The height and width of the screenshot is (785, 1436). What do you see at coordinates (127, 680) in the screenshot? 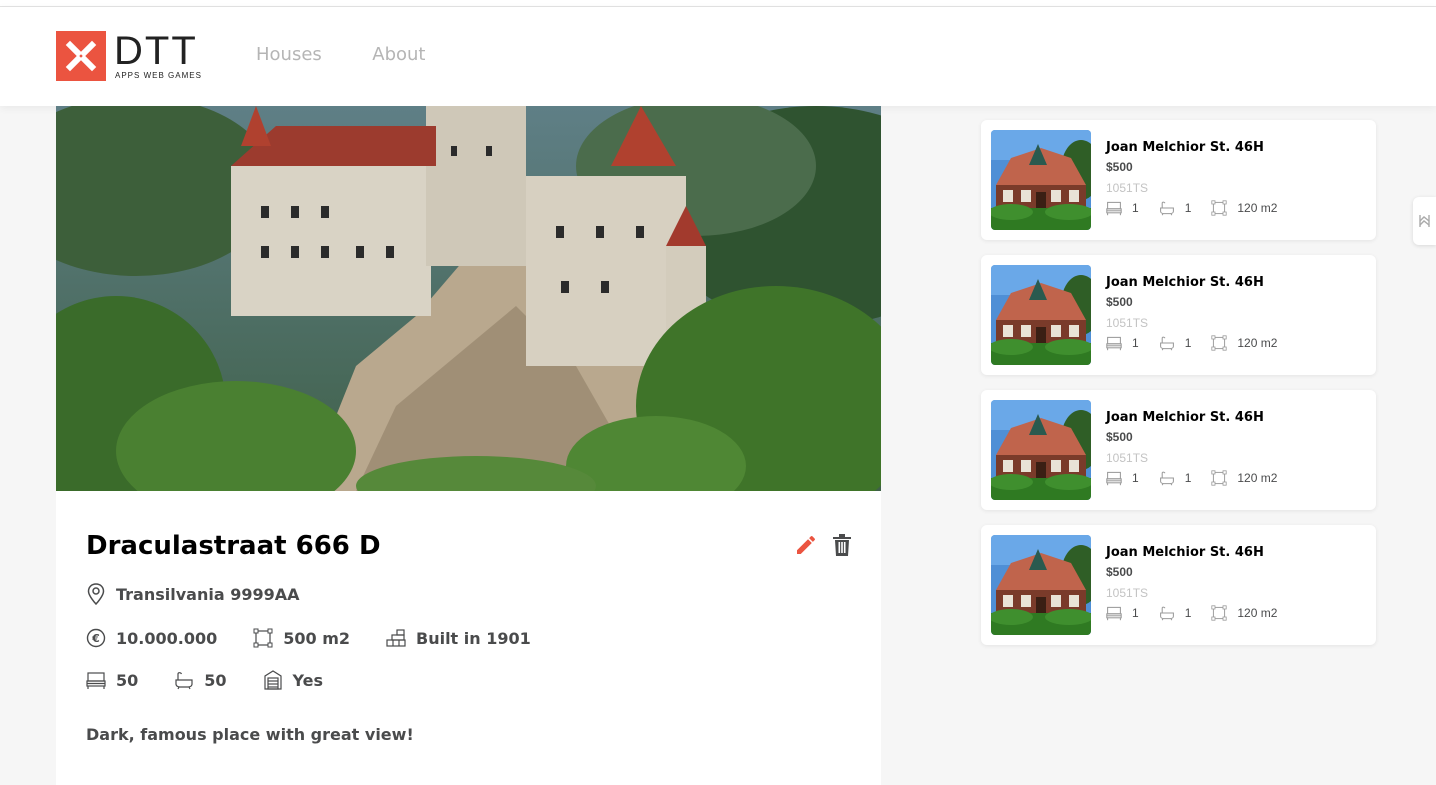
I see `bedrooms-text: 50` at bounding box center [127, 680].